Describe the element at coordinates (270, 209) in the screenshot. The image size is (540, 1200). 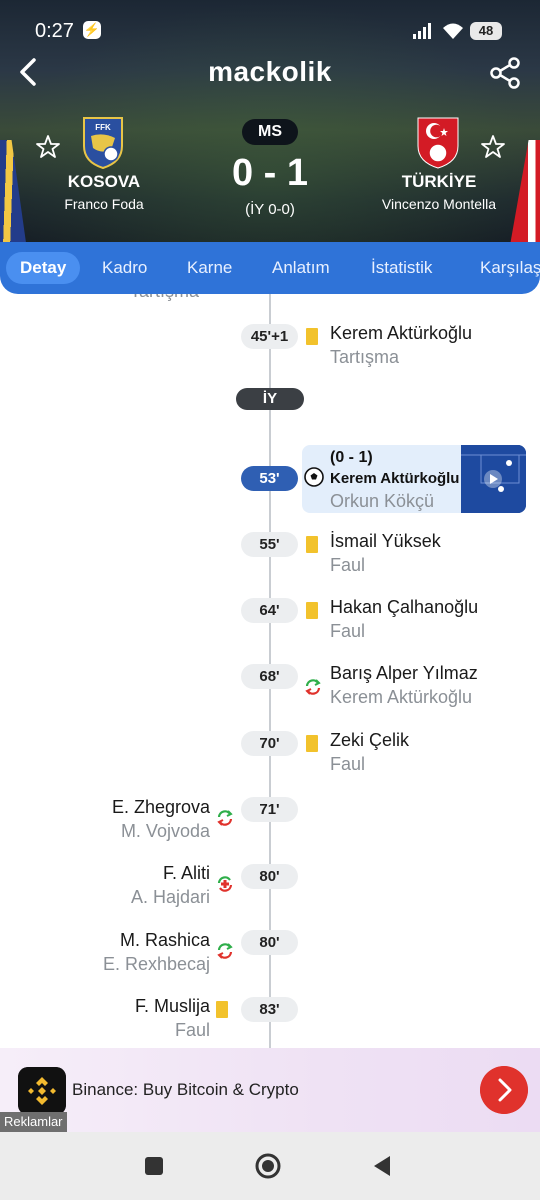
I see `half-time-score: (İY 0-0)` at that location.